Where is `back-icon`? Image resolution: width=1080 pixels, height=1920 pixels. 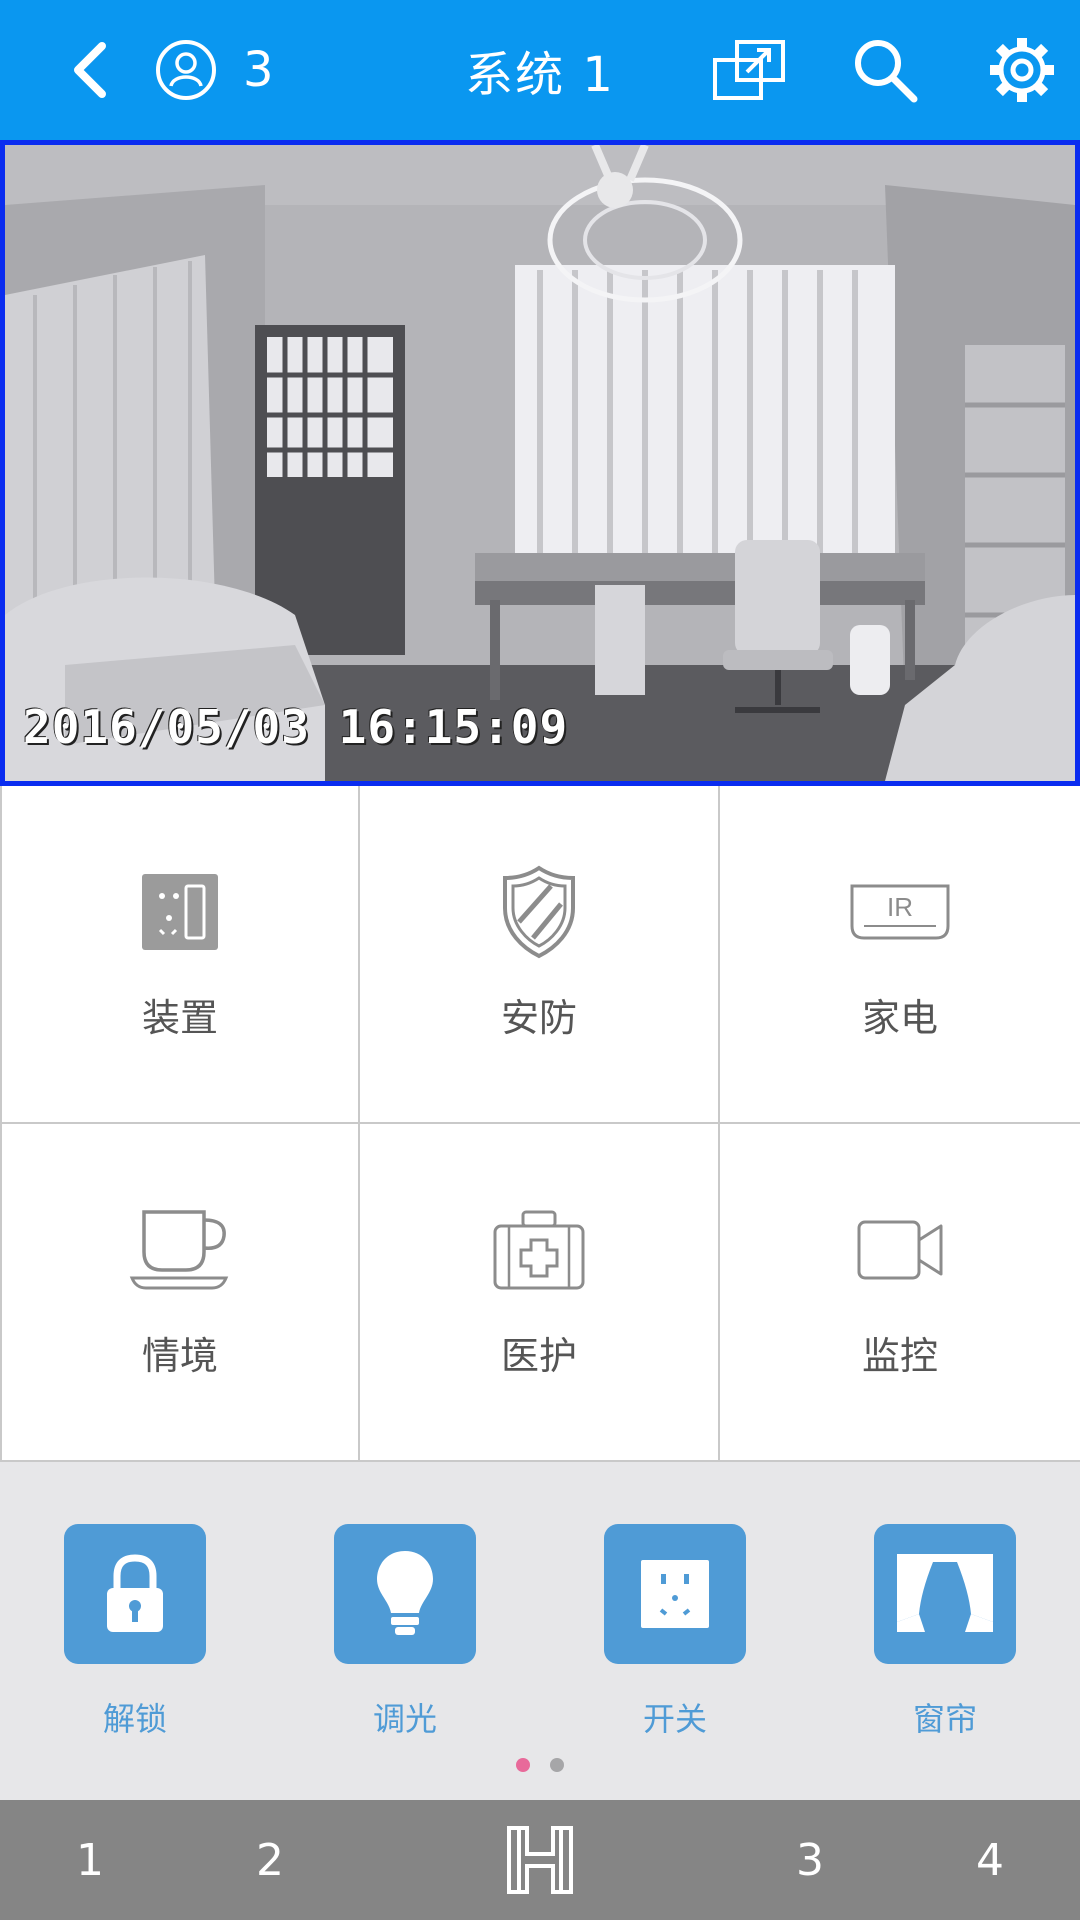 back-icon is located at coordinates (90, 70).